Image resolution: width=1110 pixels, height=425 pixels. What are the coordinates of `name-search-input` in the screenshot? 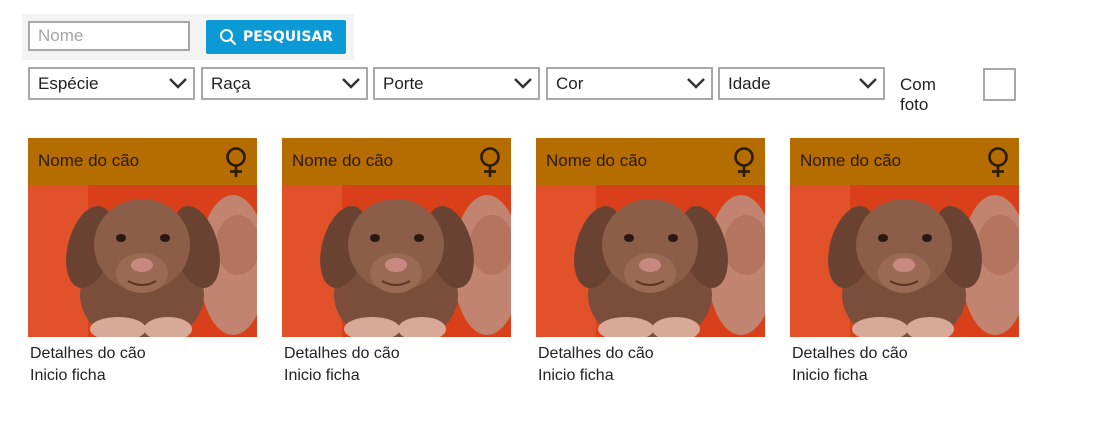 It's located at (109, 36).